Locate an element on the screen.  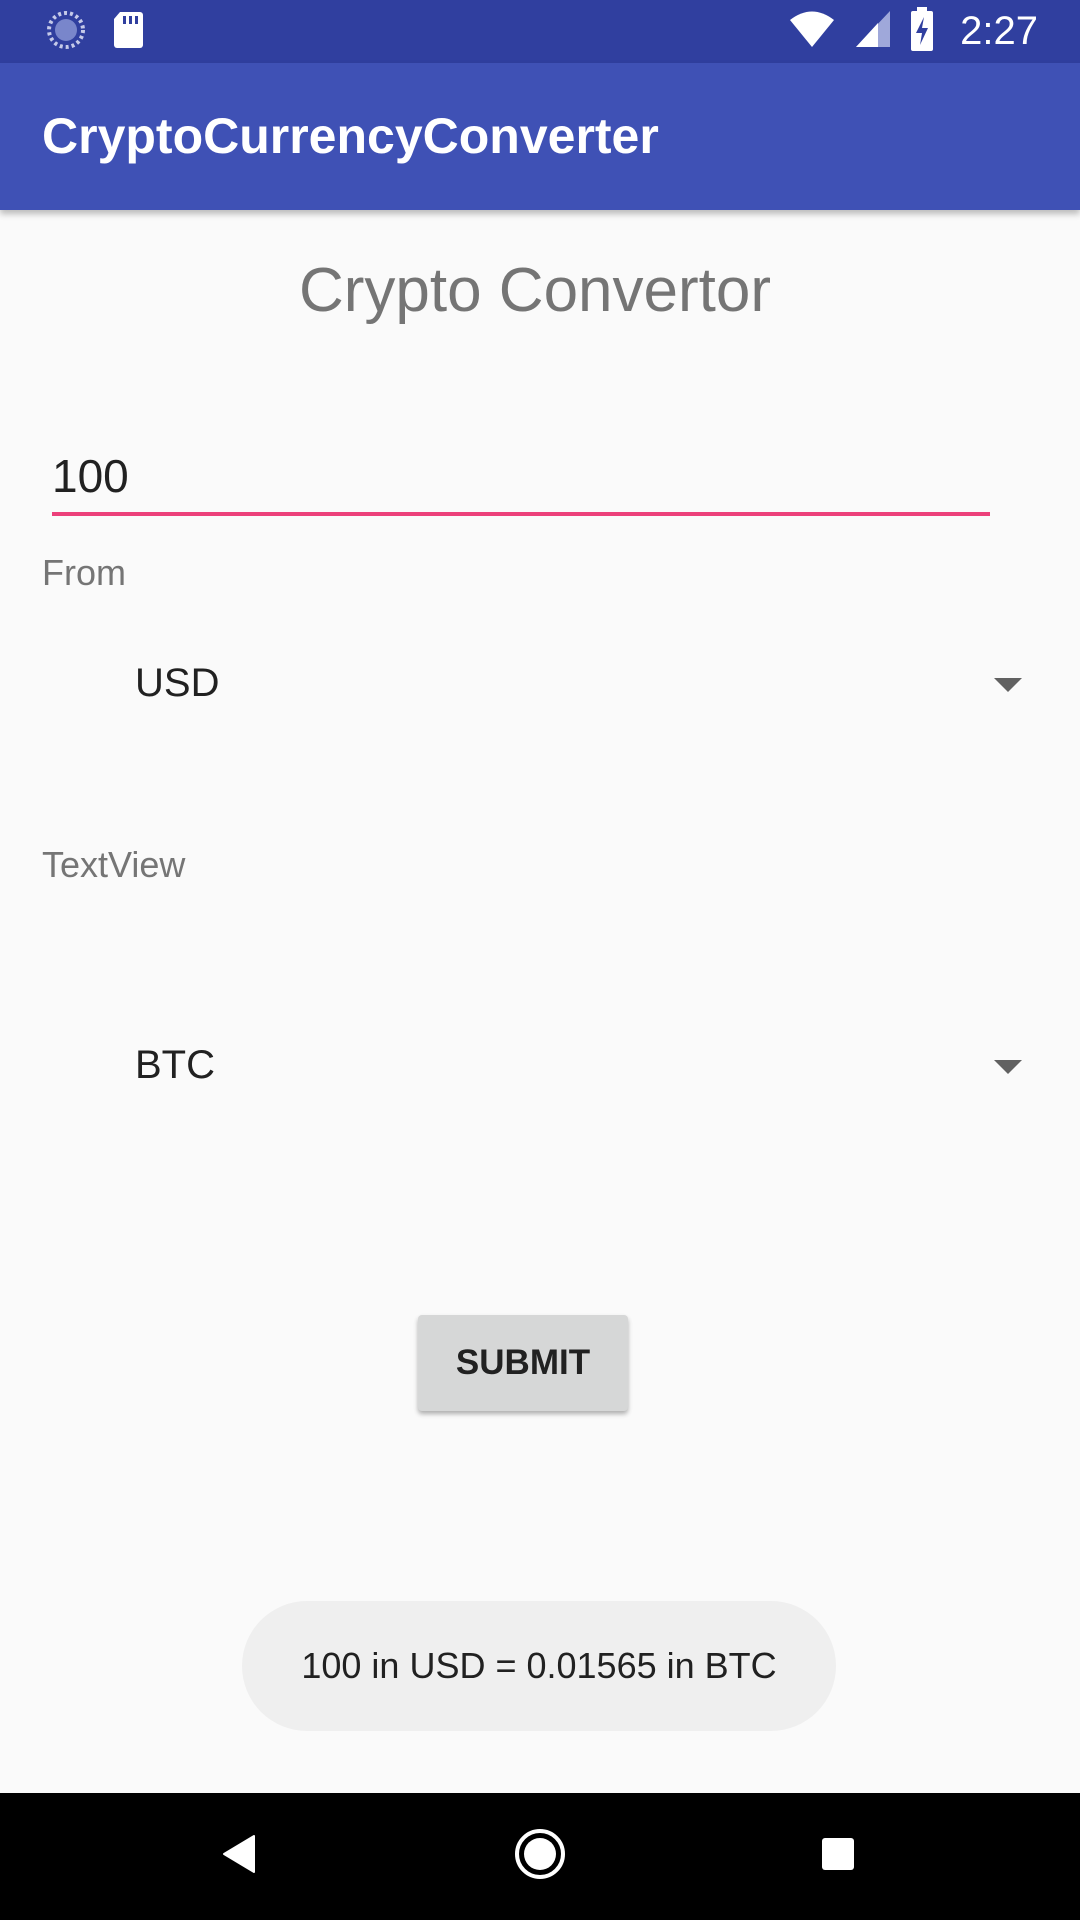
back-icon is located at coordinates (240, 1856).